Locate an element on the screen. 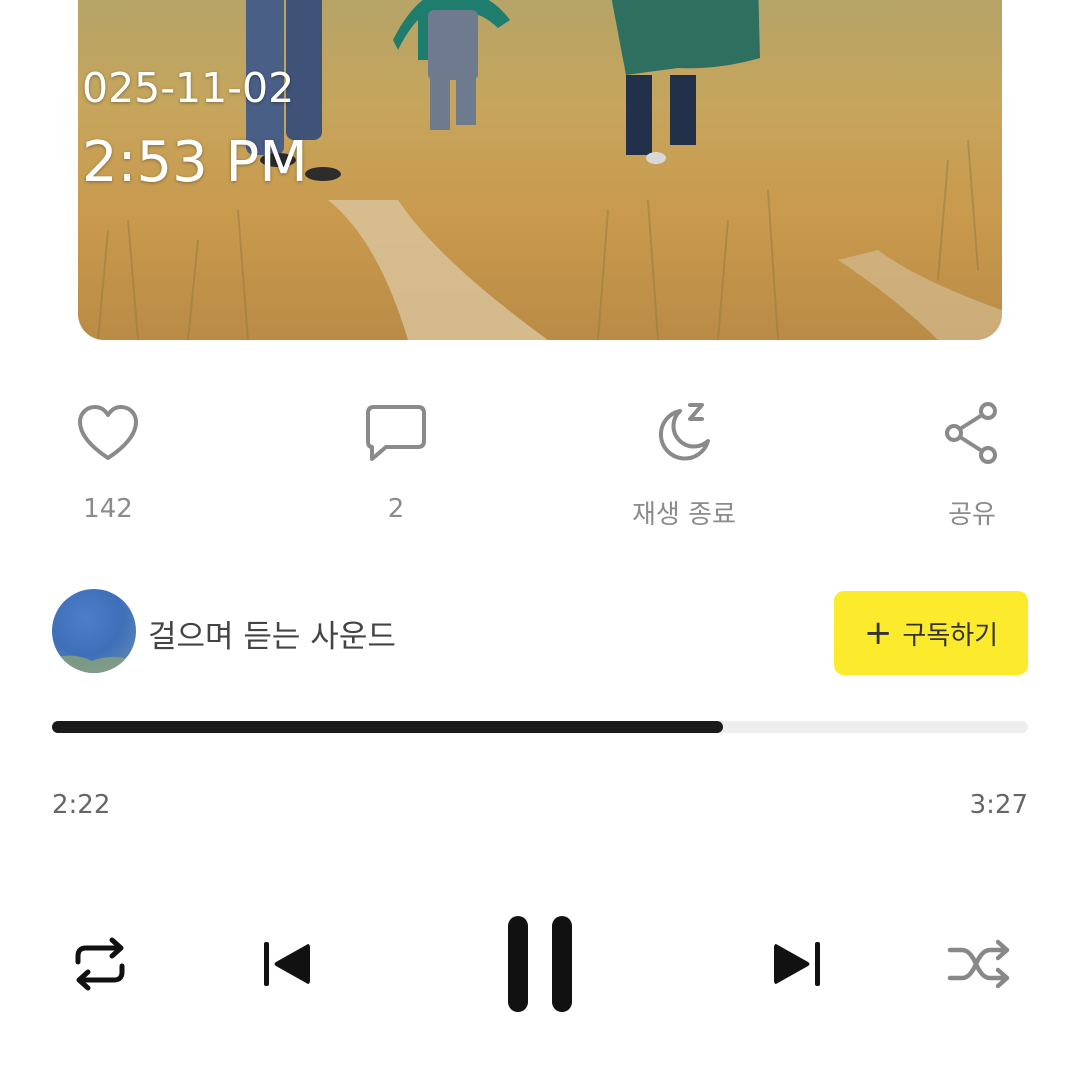 The width and height of the screenshot is (1080, 1080). comment-button: 2 is located at coordinates (396, 468).